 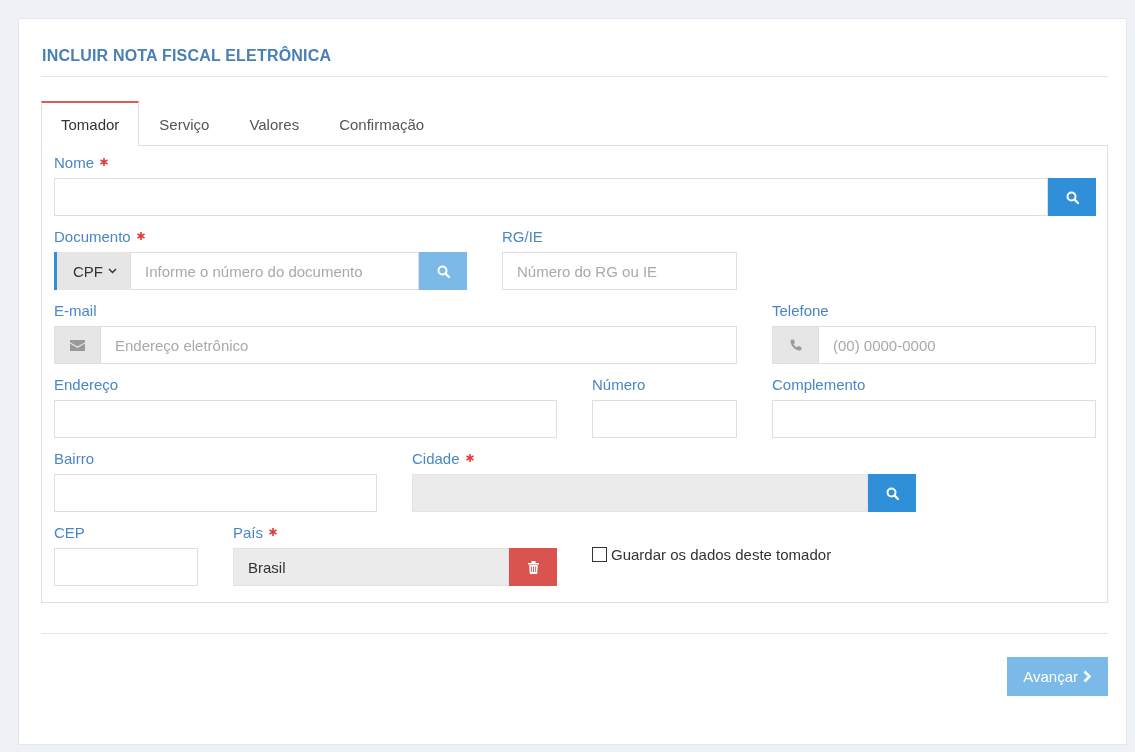 What do you see at coordinates (74, 162) in the screenshot?
I see `field-label: Nome` at bounding box center [74, 162].